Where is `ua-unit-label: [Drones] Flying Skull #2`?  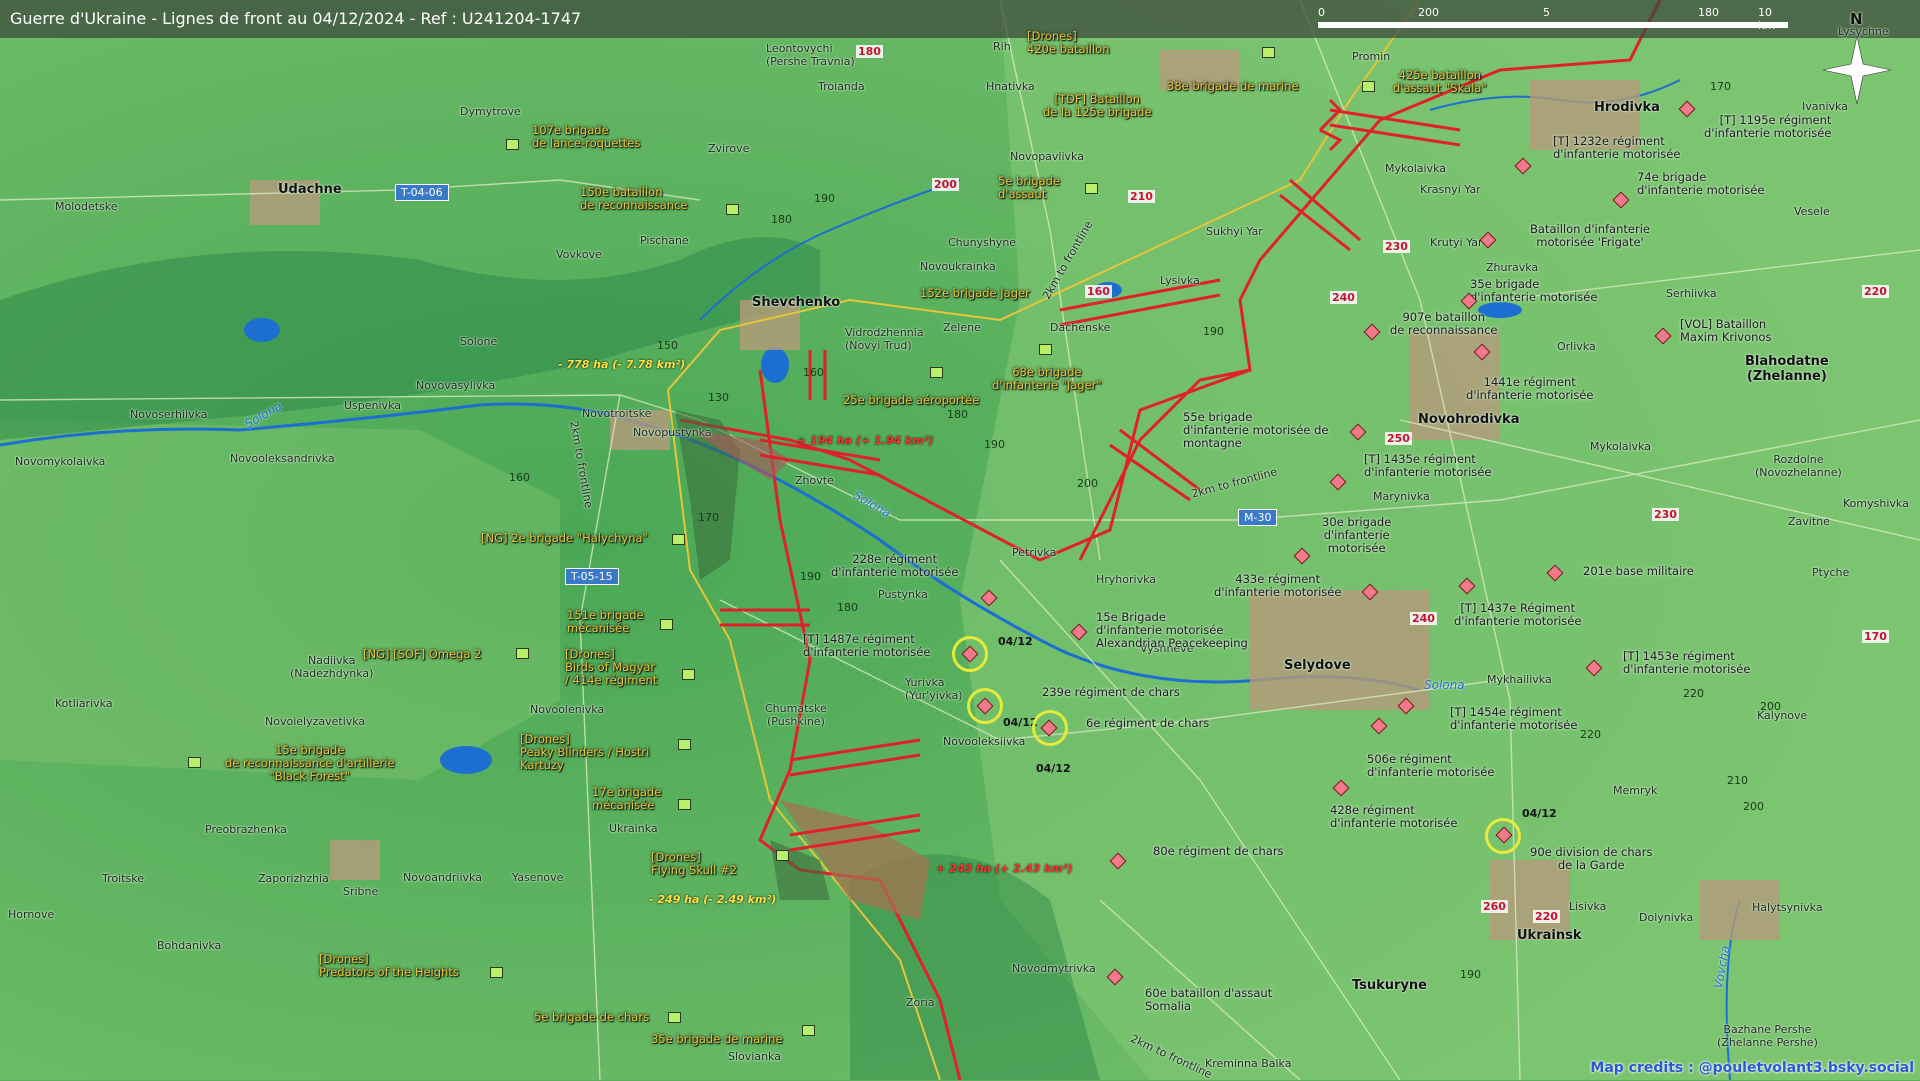 ua-unit-label: [Drones] Flying Skull #2 is located at coordinates (694, 863).